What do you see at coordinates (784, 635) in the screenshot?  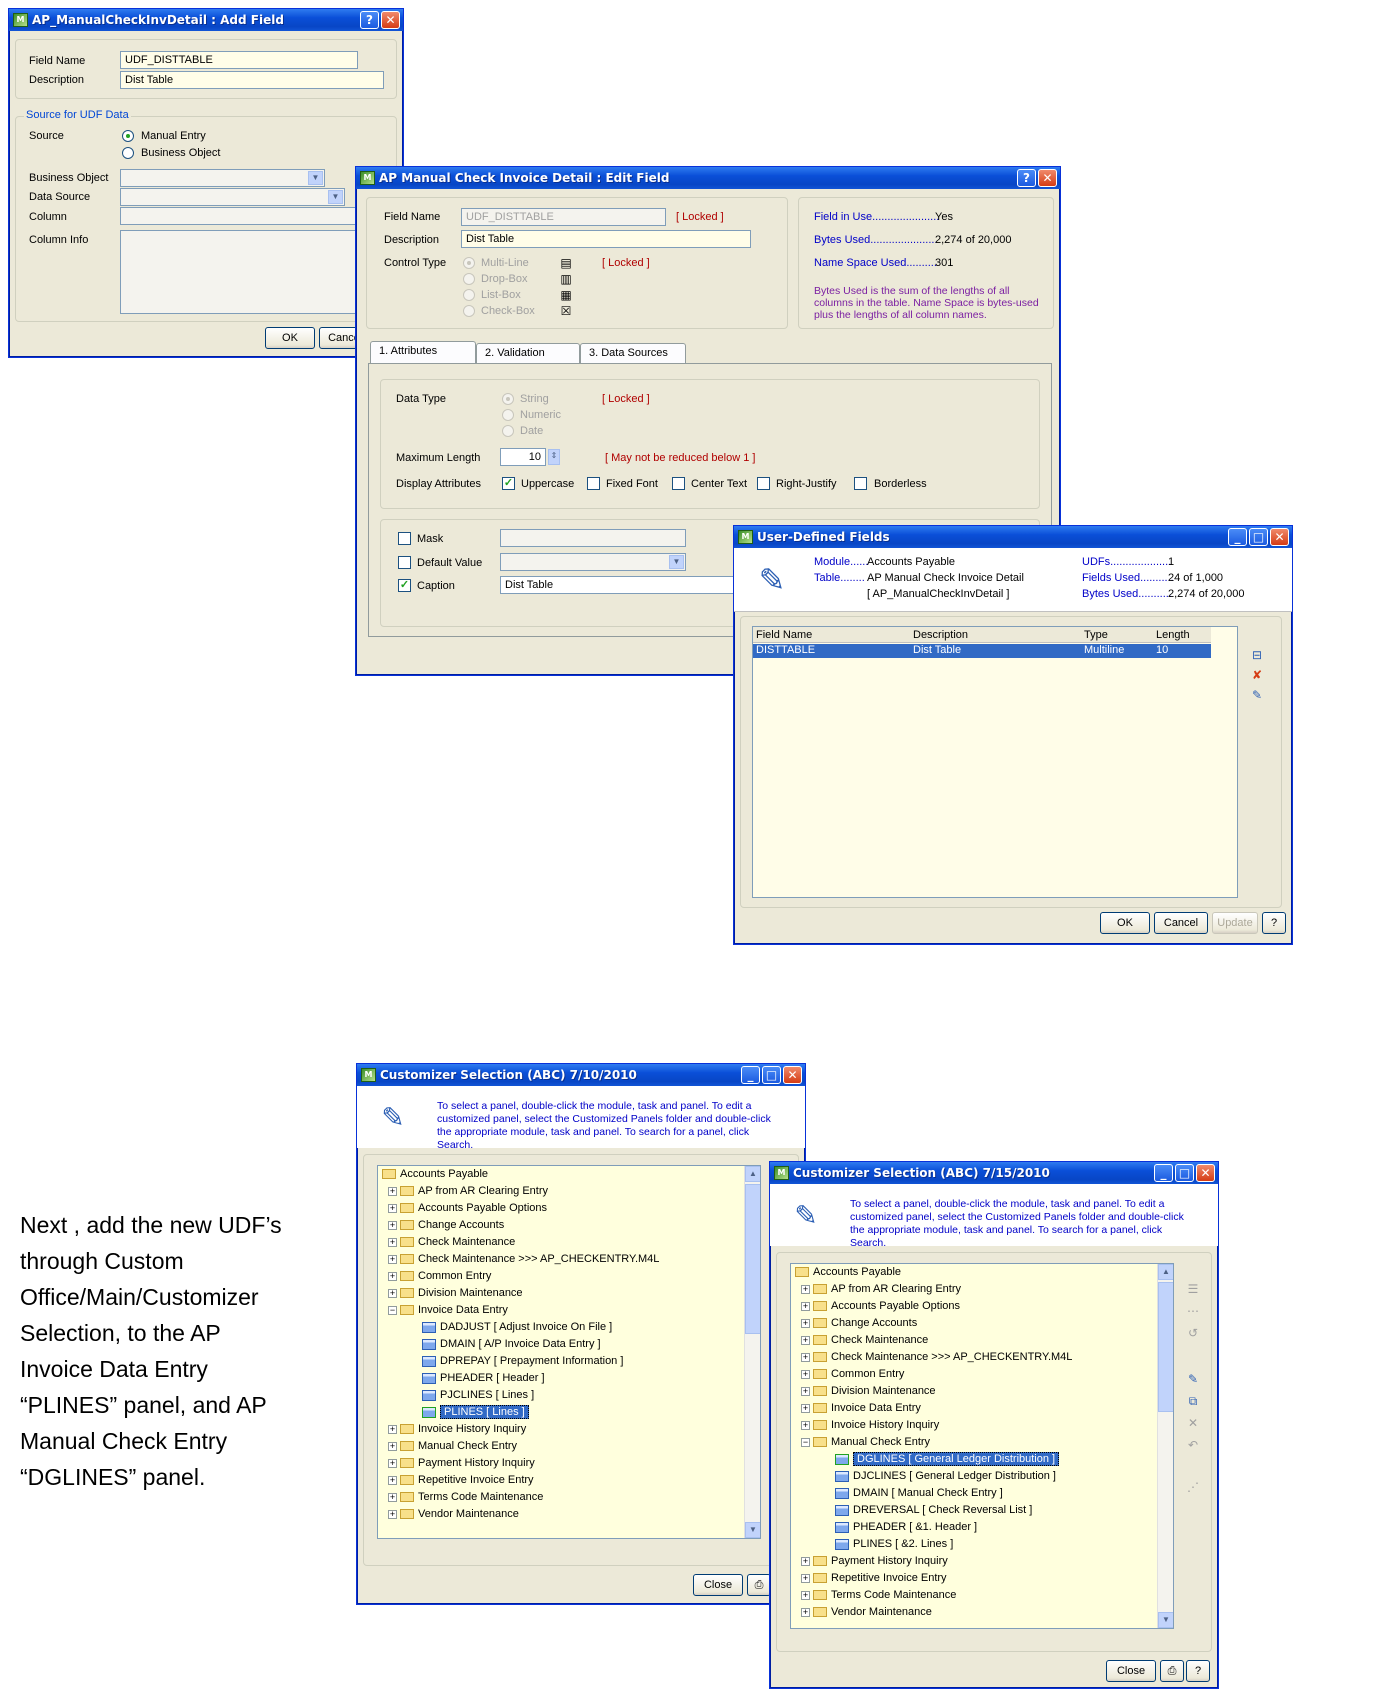 I see `col-field-name: Field Name` at bounding box center [784, 635].